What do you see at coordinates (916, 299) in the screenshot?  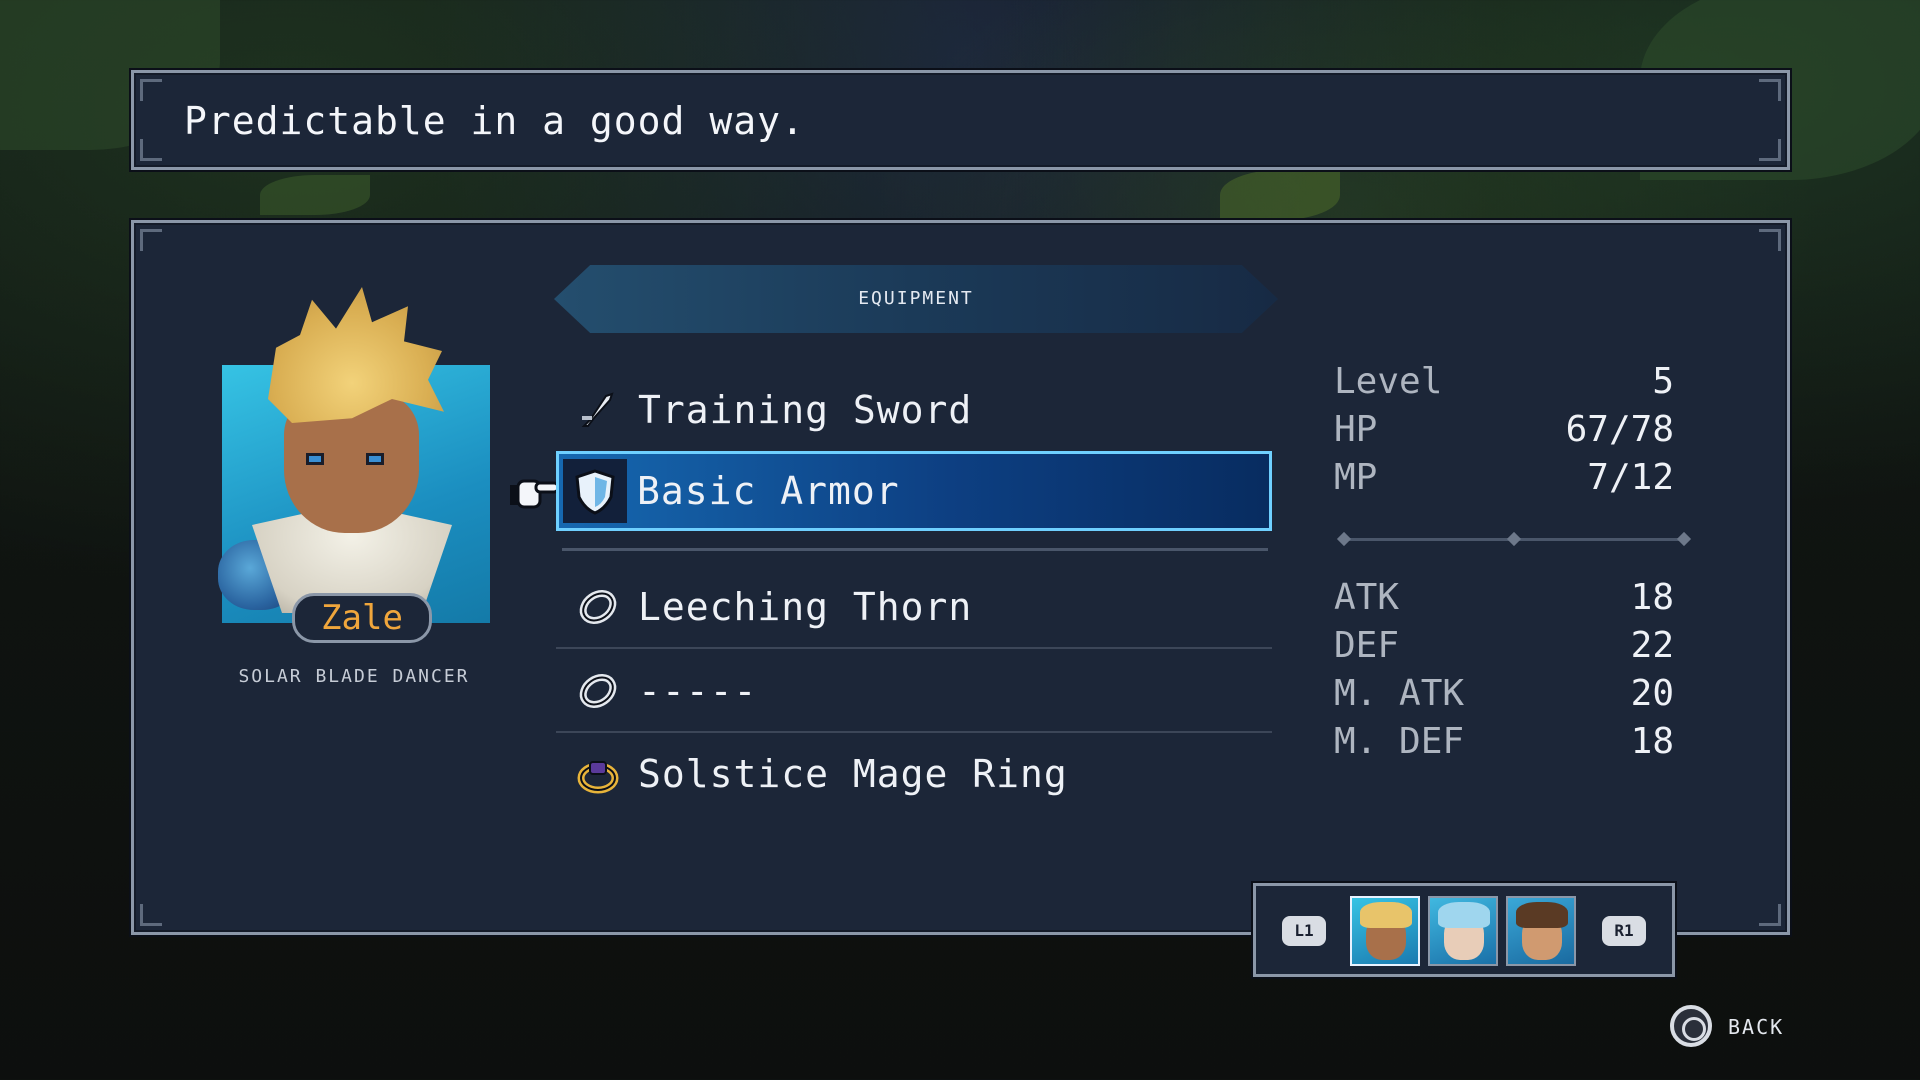 I see `equipment-header: EQUIPMENT` at bounding box center [916, 299].